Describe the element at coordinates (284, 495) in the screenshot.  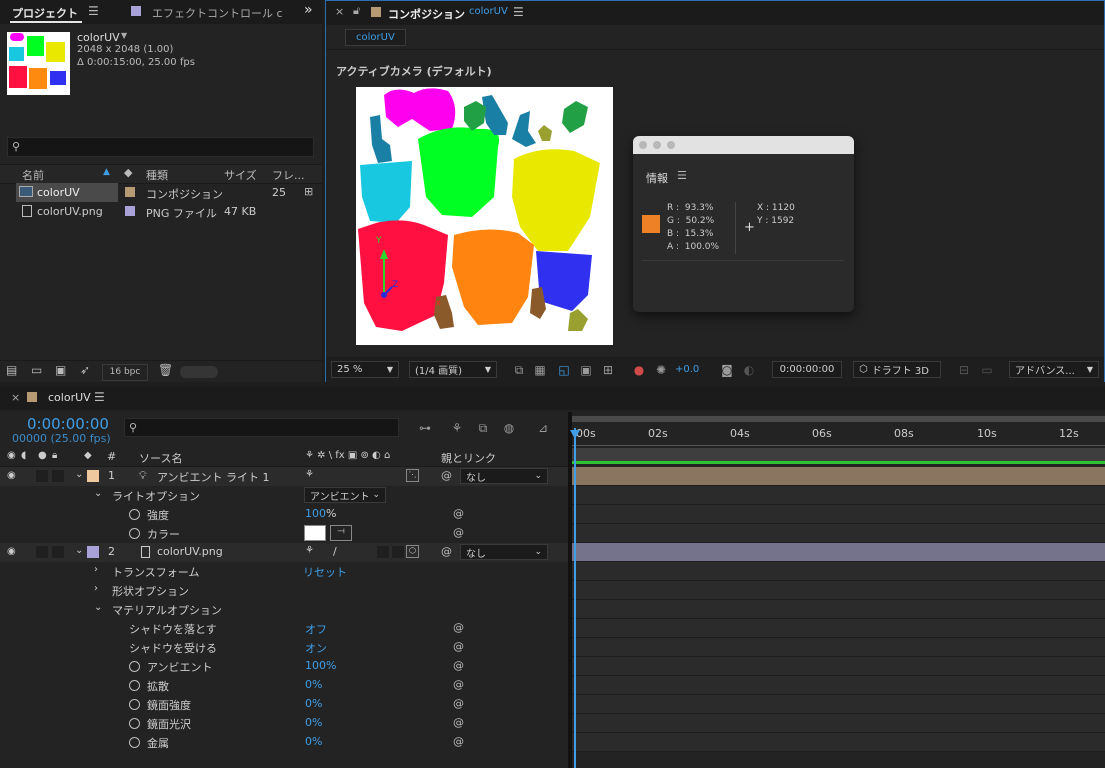
I see `light-options-row: ⌄ ライトオプション アンビエント ⌄` at that location.